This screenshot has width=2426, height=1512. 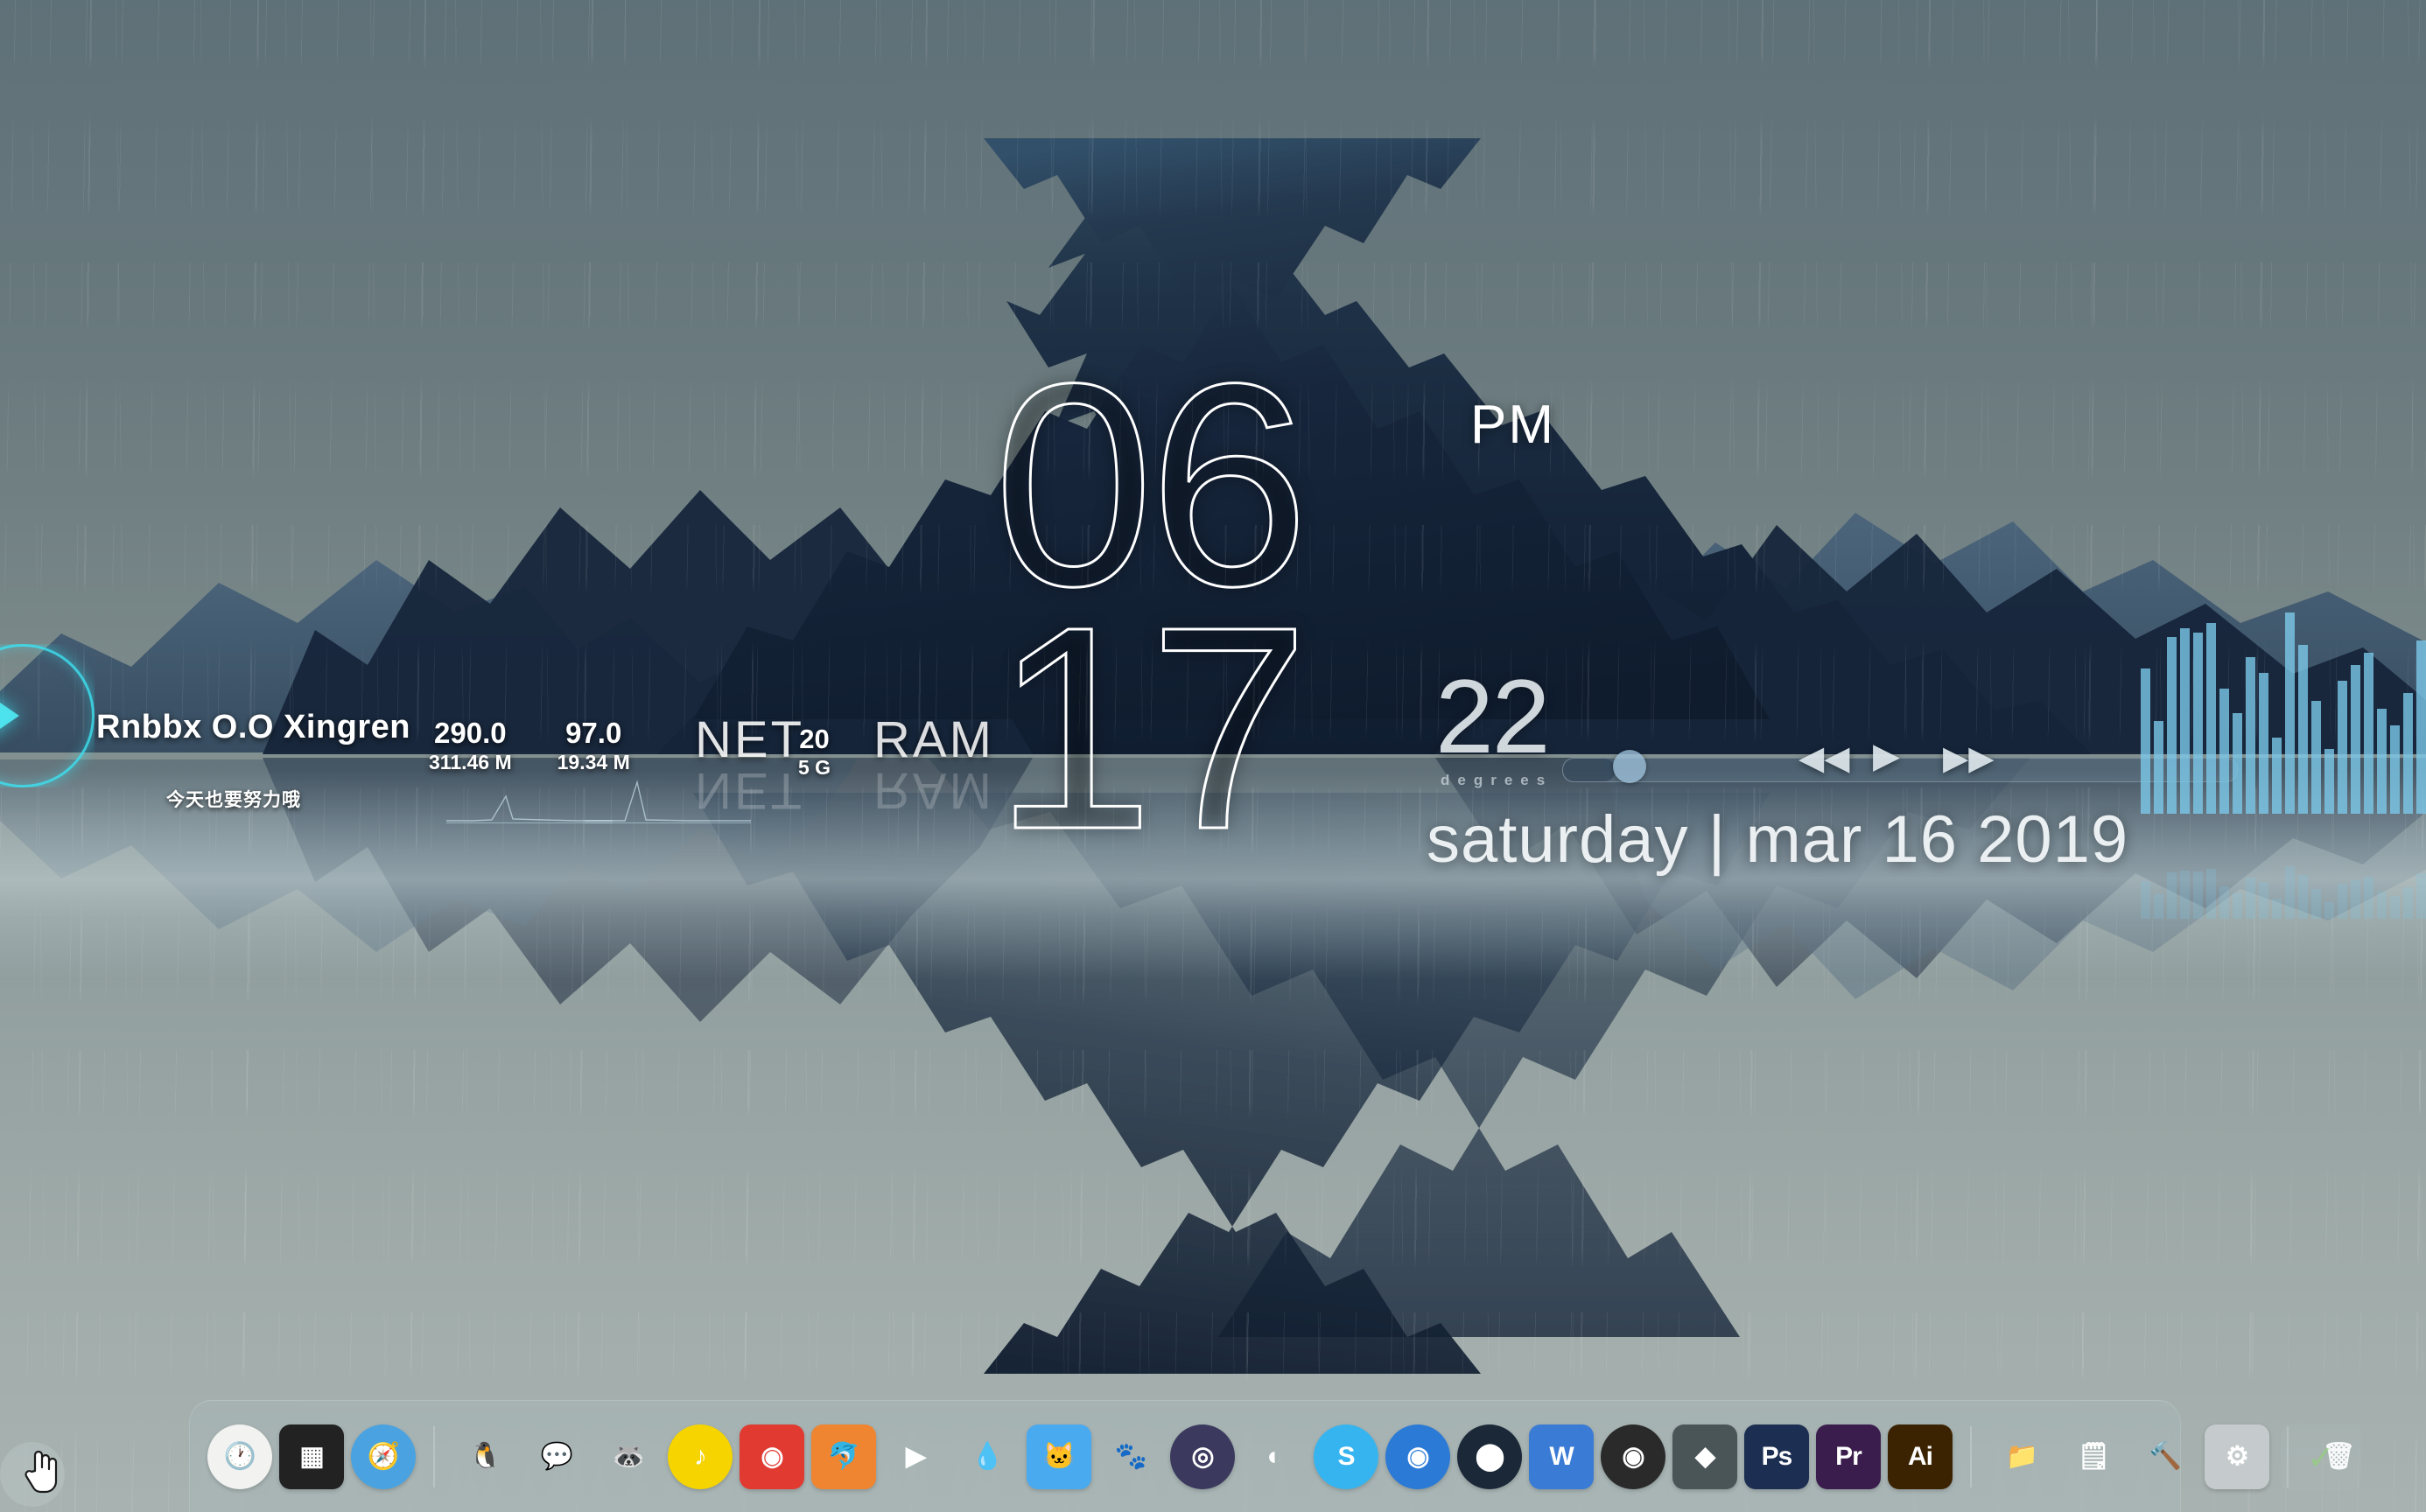 I want to click on origin-app-icon: ◐, so click(x=1274, y=1456).